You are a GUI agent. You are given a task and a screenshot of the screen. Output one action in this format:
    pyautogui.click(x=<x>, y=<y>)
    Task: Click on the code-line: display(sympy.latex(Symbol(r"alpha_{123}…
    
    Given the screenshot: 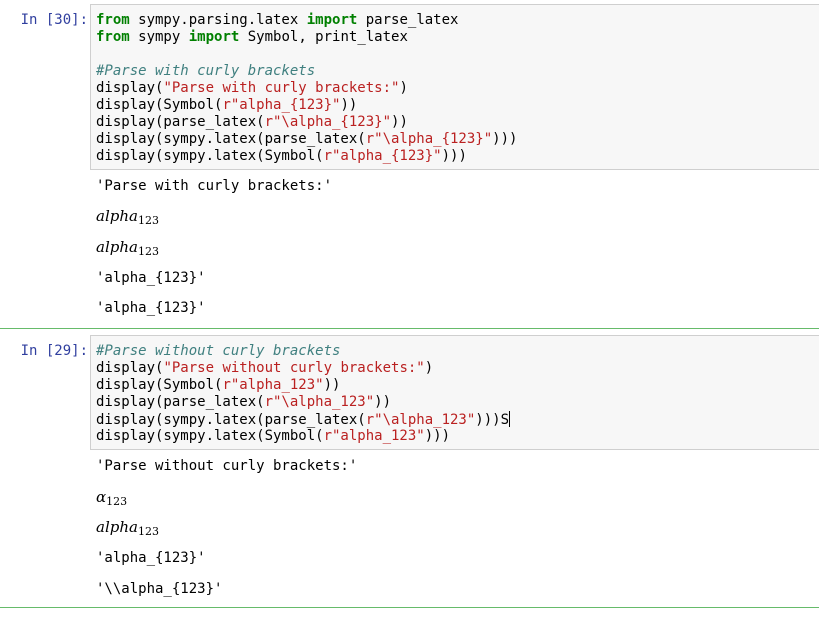 What is the action you would take?
    pyautogui.click(x=281, y=156)
    